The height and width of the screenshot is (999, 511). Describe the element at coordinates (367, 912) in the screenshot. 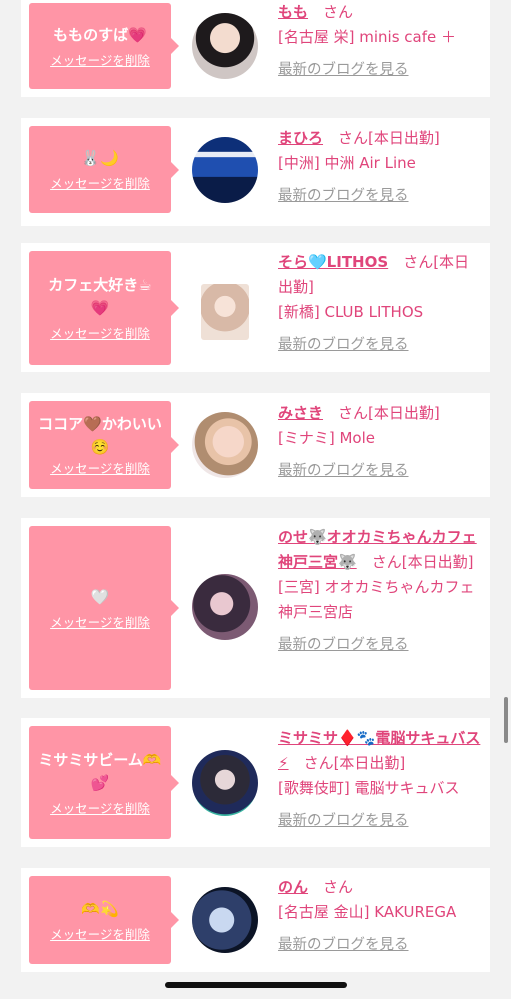

I see `shop-name: [名古屋 金山] KAKUREGA` at that location.